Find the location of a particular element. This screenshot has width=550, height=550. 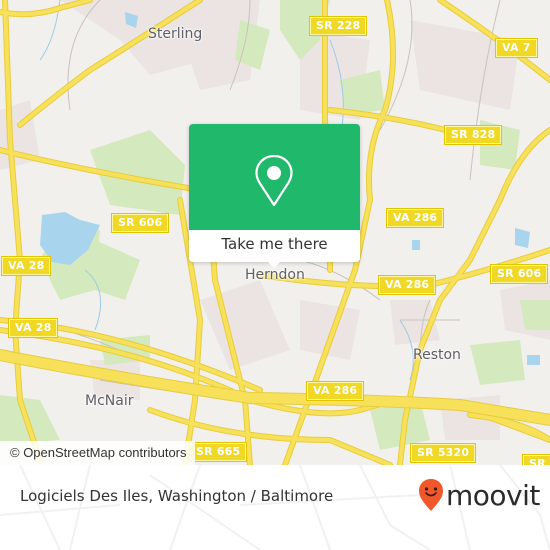

place-label-reston: Reston is located at coordinates (437, 355).